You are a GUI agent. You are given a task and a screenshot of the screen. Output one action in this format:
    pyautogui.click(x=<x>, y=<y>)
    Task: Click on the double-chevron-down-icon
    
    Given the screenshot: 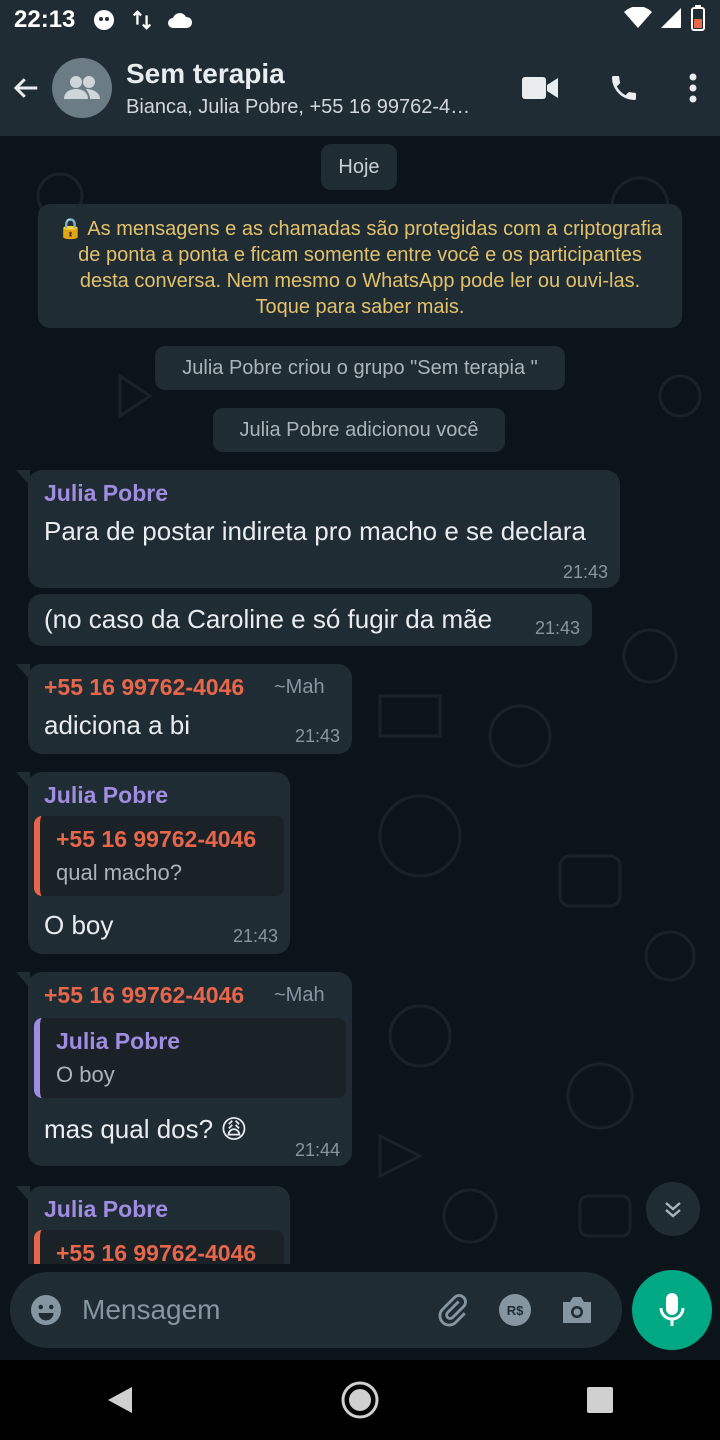 What is the action you would take?
    pyautogui.click(x=673, y=1210)
    